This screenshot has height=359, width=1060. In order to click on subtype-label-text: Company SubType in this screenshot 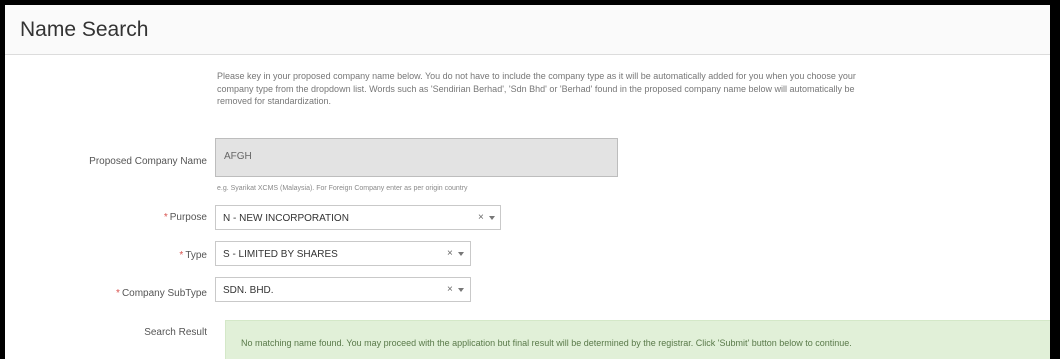, I will do `click(164, 293)`.